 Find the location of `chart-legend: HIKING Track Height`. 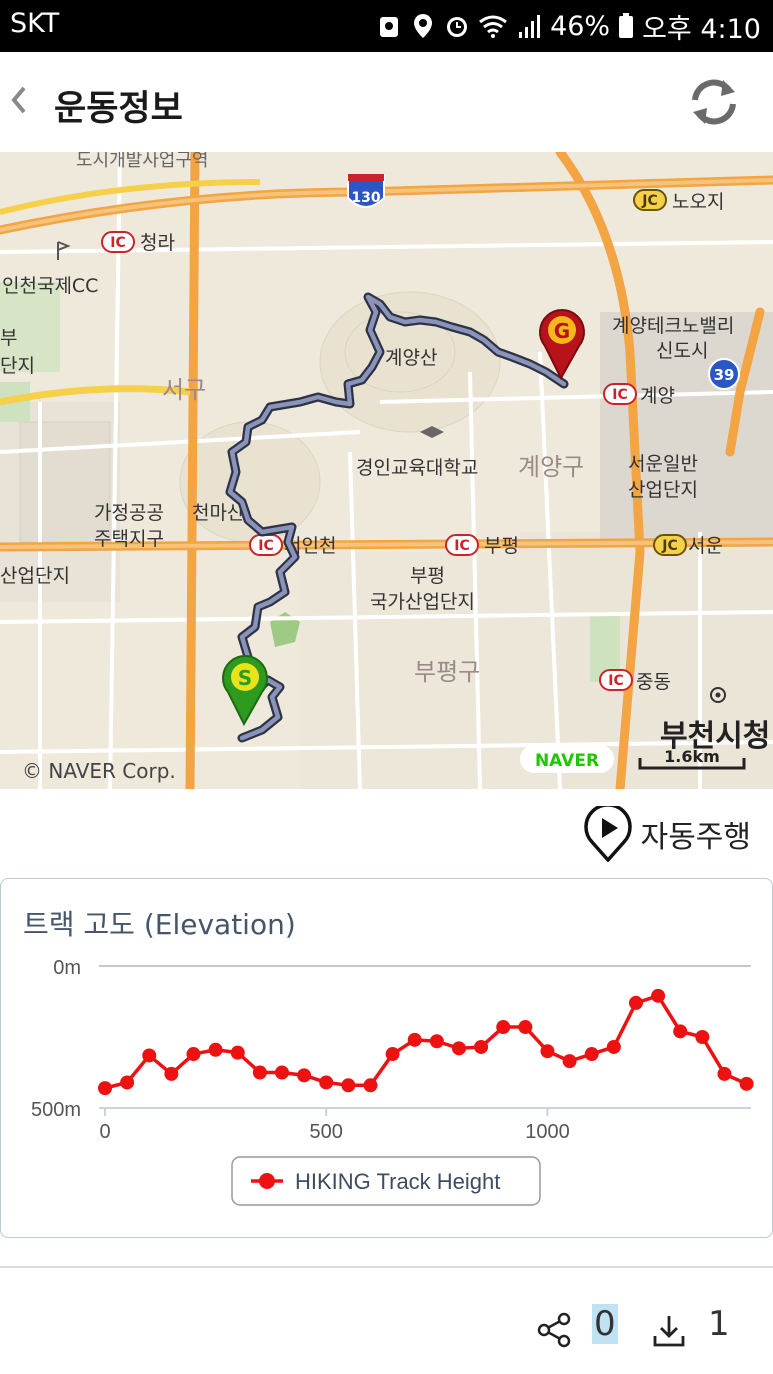

chart-legend: HIKING Track Height is located at coordinates (386, 1181).